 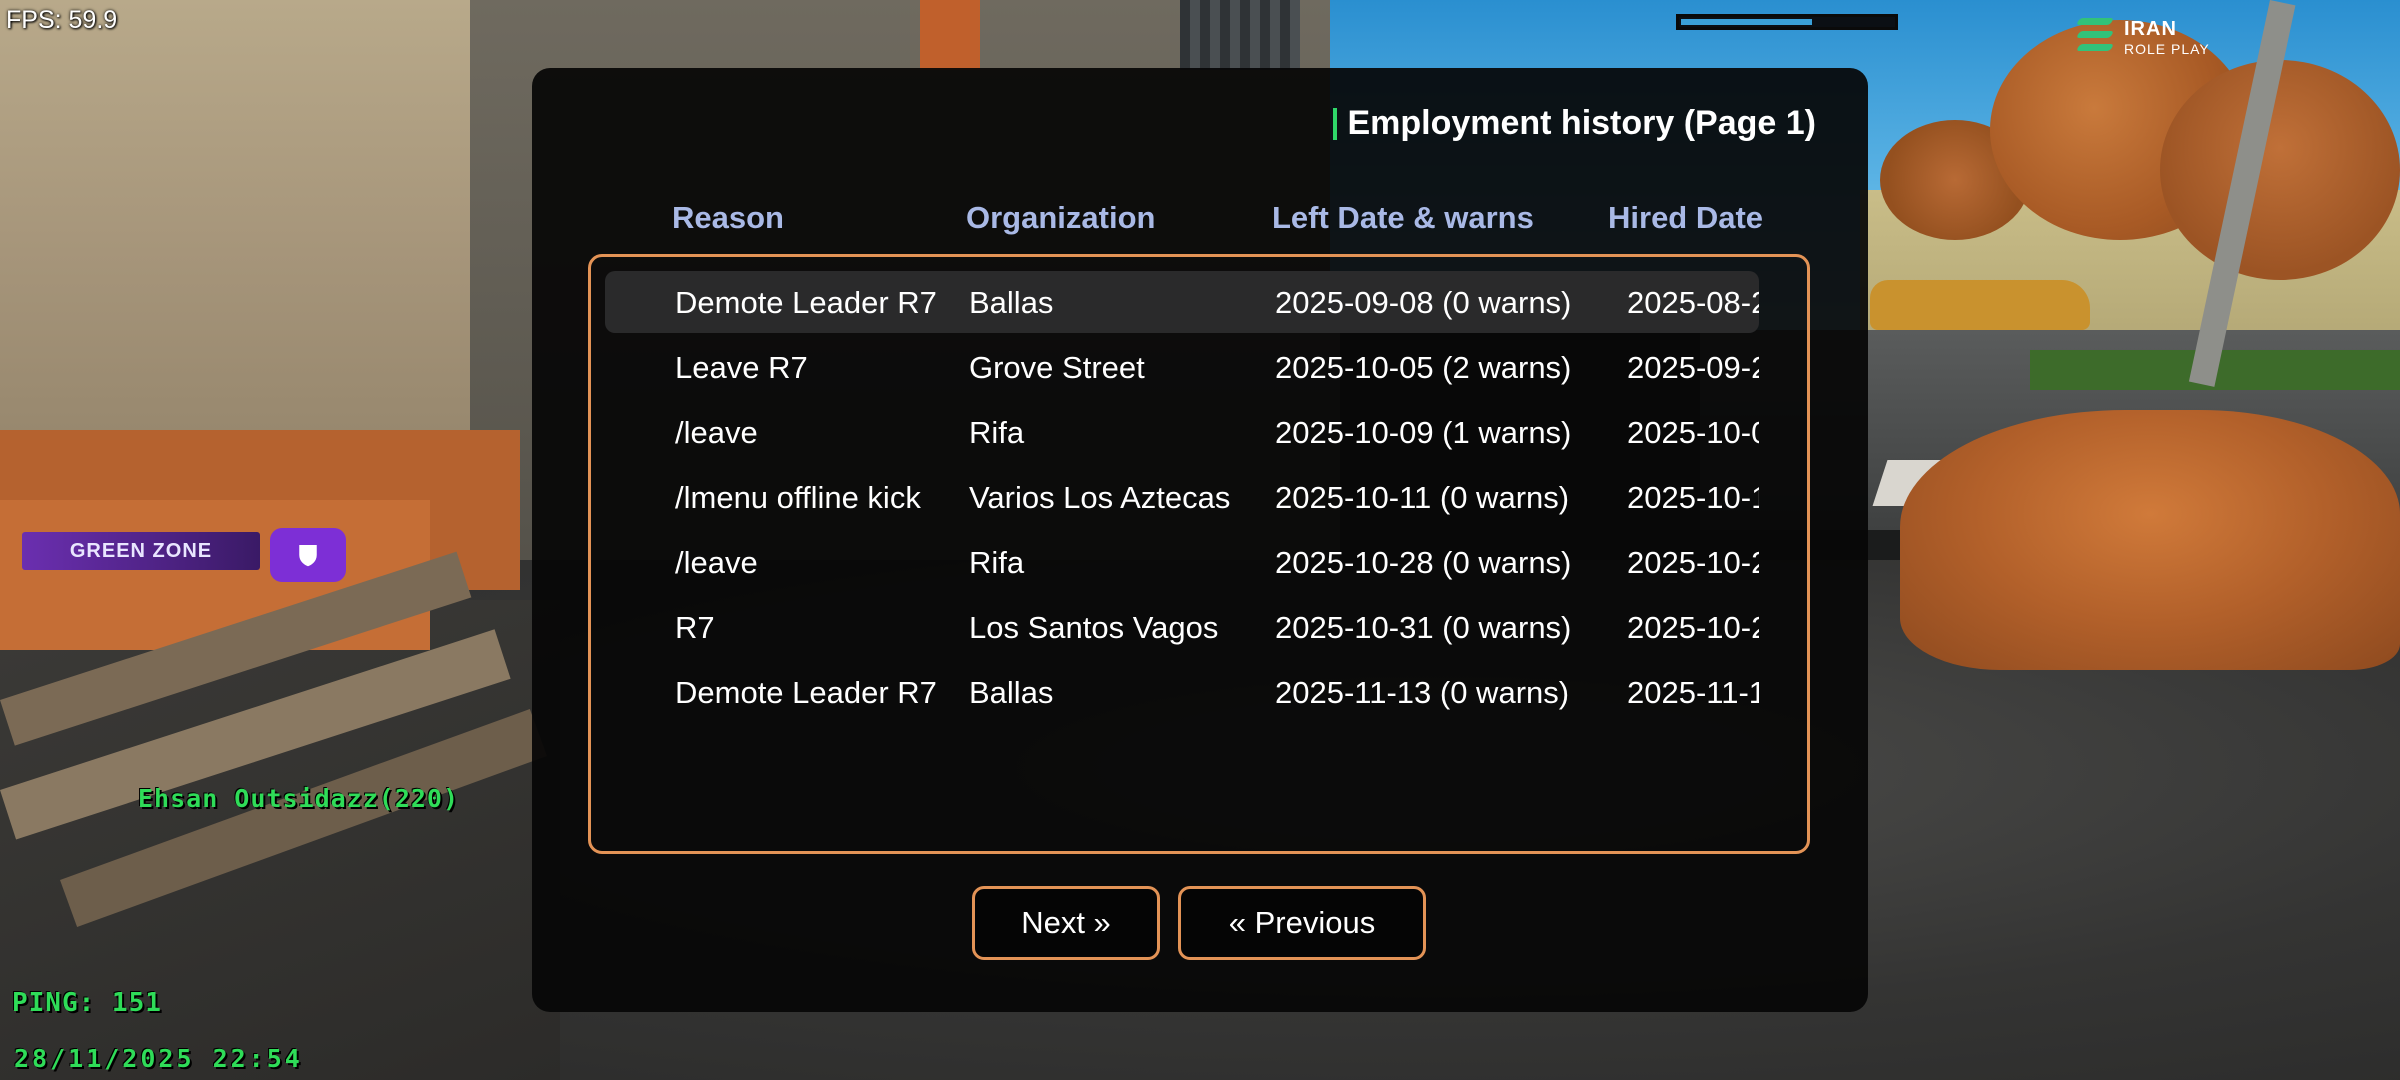 What do you see at coordinates (1422, 497) in the screenshot?
I see `cell-left-date: 2025-10-11 (0 warns)` at bounding box center [1422, 497].